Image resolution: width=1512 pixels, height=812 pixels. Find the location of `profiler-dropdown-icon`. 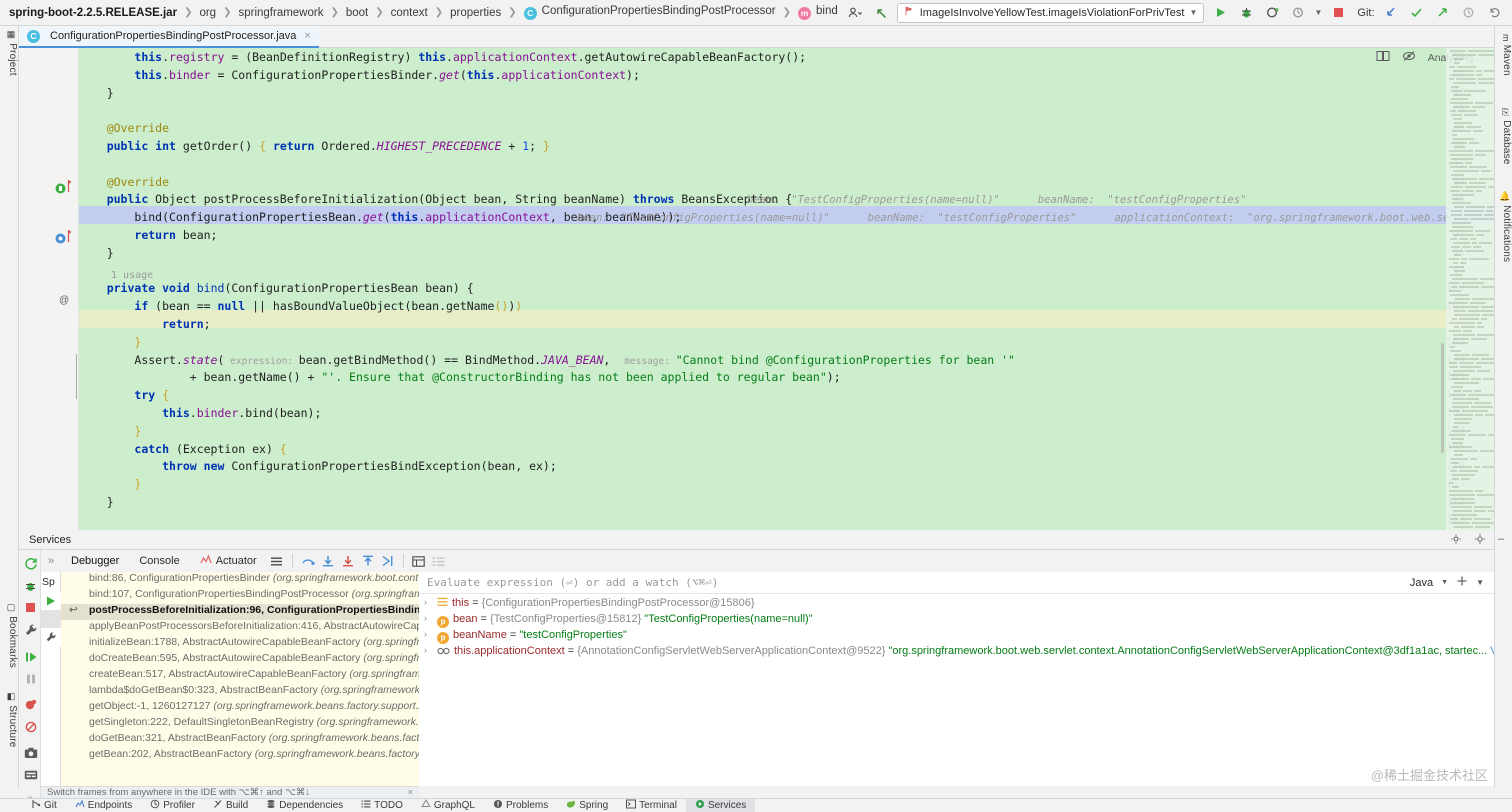

profiler-dropdown-icon is located at coordinates (855, 13).